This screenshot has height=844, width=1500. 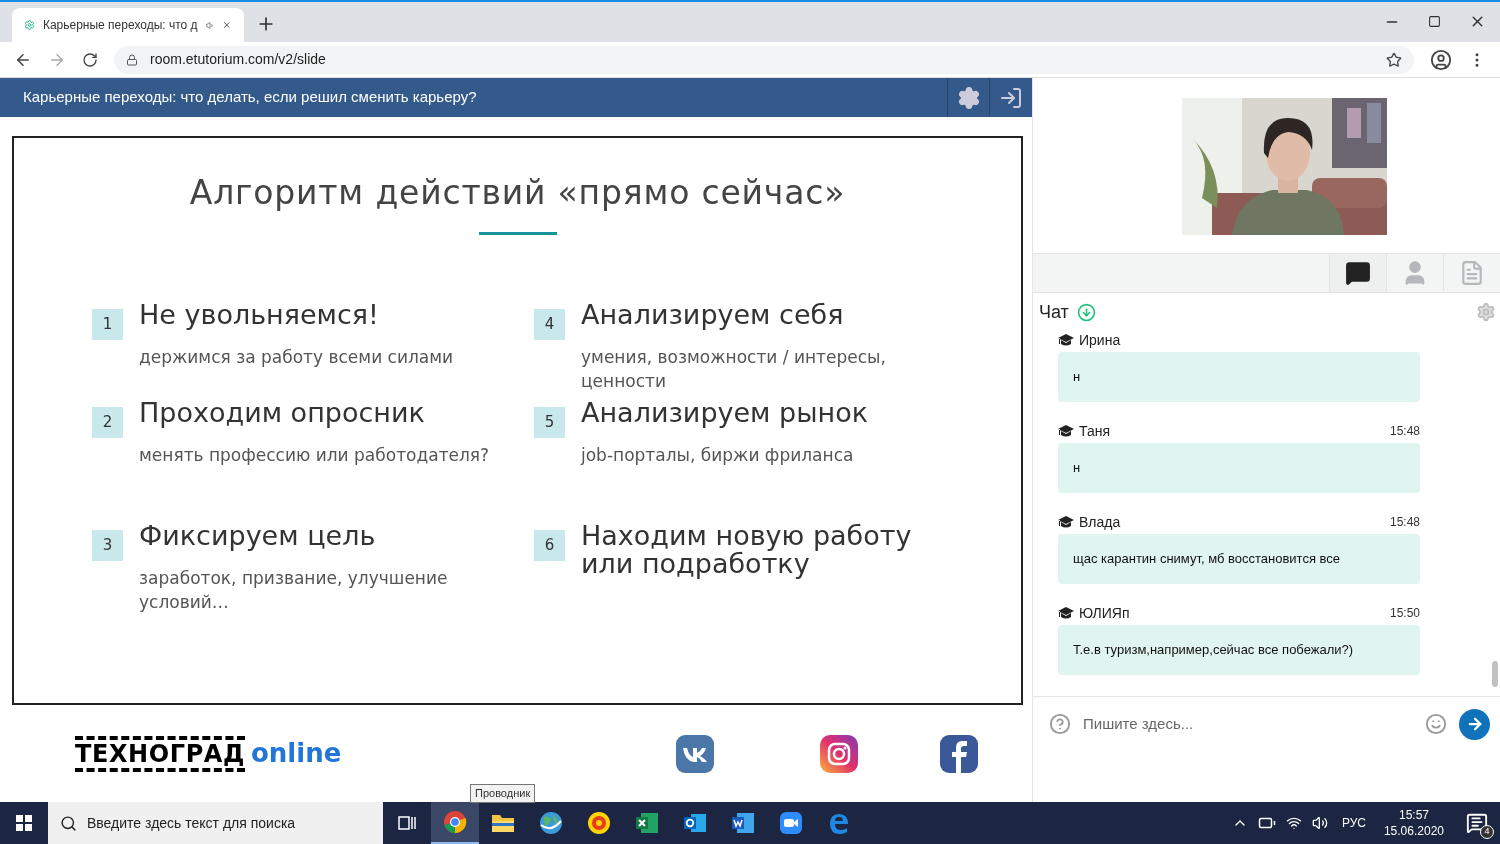 What do you see at coordinates (1495, 674) in the screenshot?
I see `scrollbar-thumb` at bounding box center [1495, 674].